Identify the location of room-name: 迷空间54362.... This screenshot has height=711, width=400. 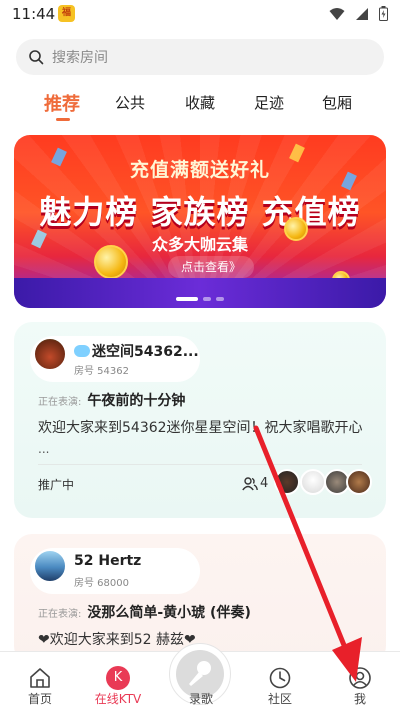
(136, 351).